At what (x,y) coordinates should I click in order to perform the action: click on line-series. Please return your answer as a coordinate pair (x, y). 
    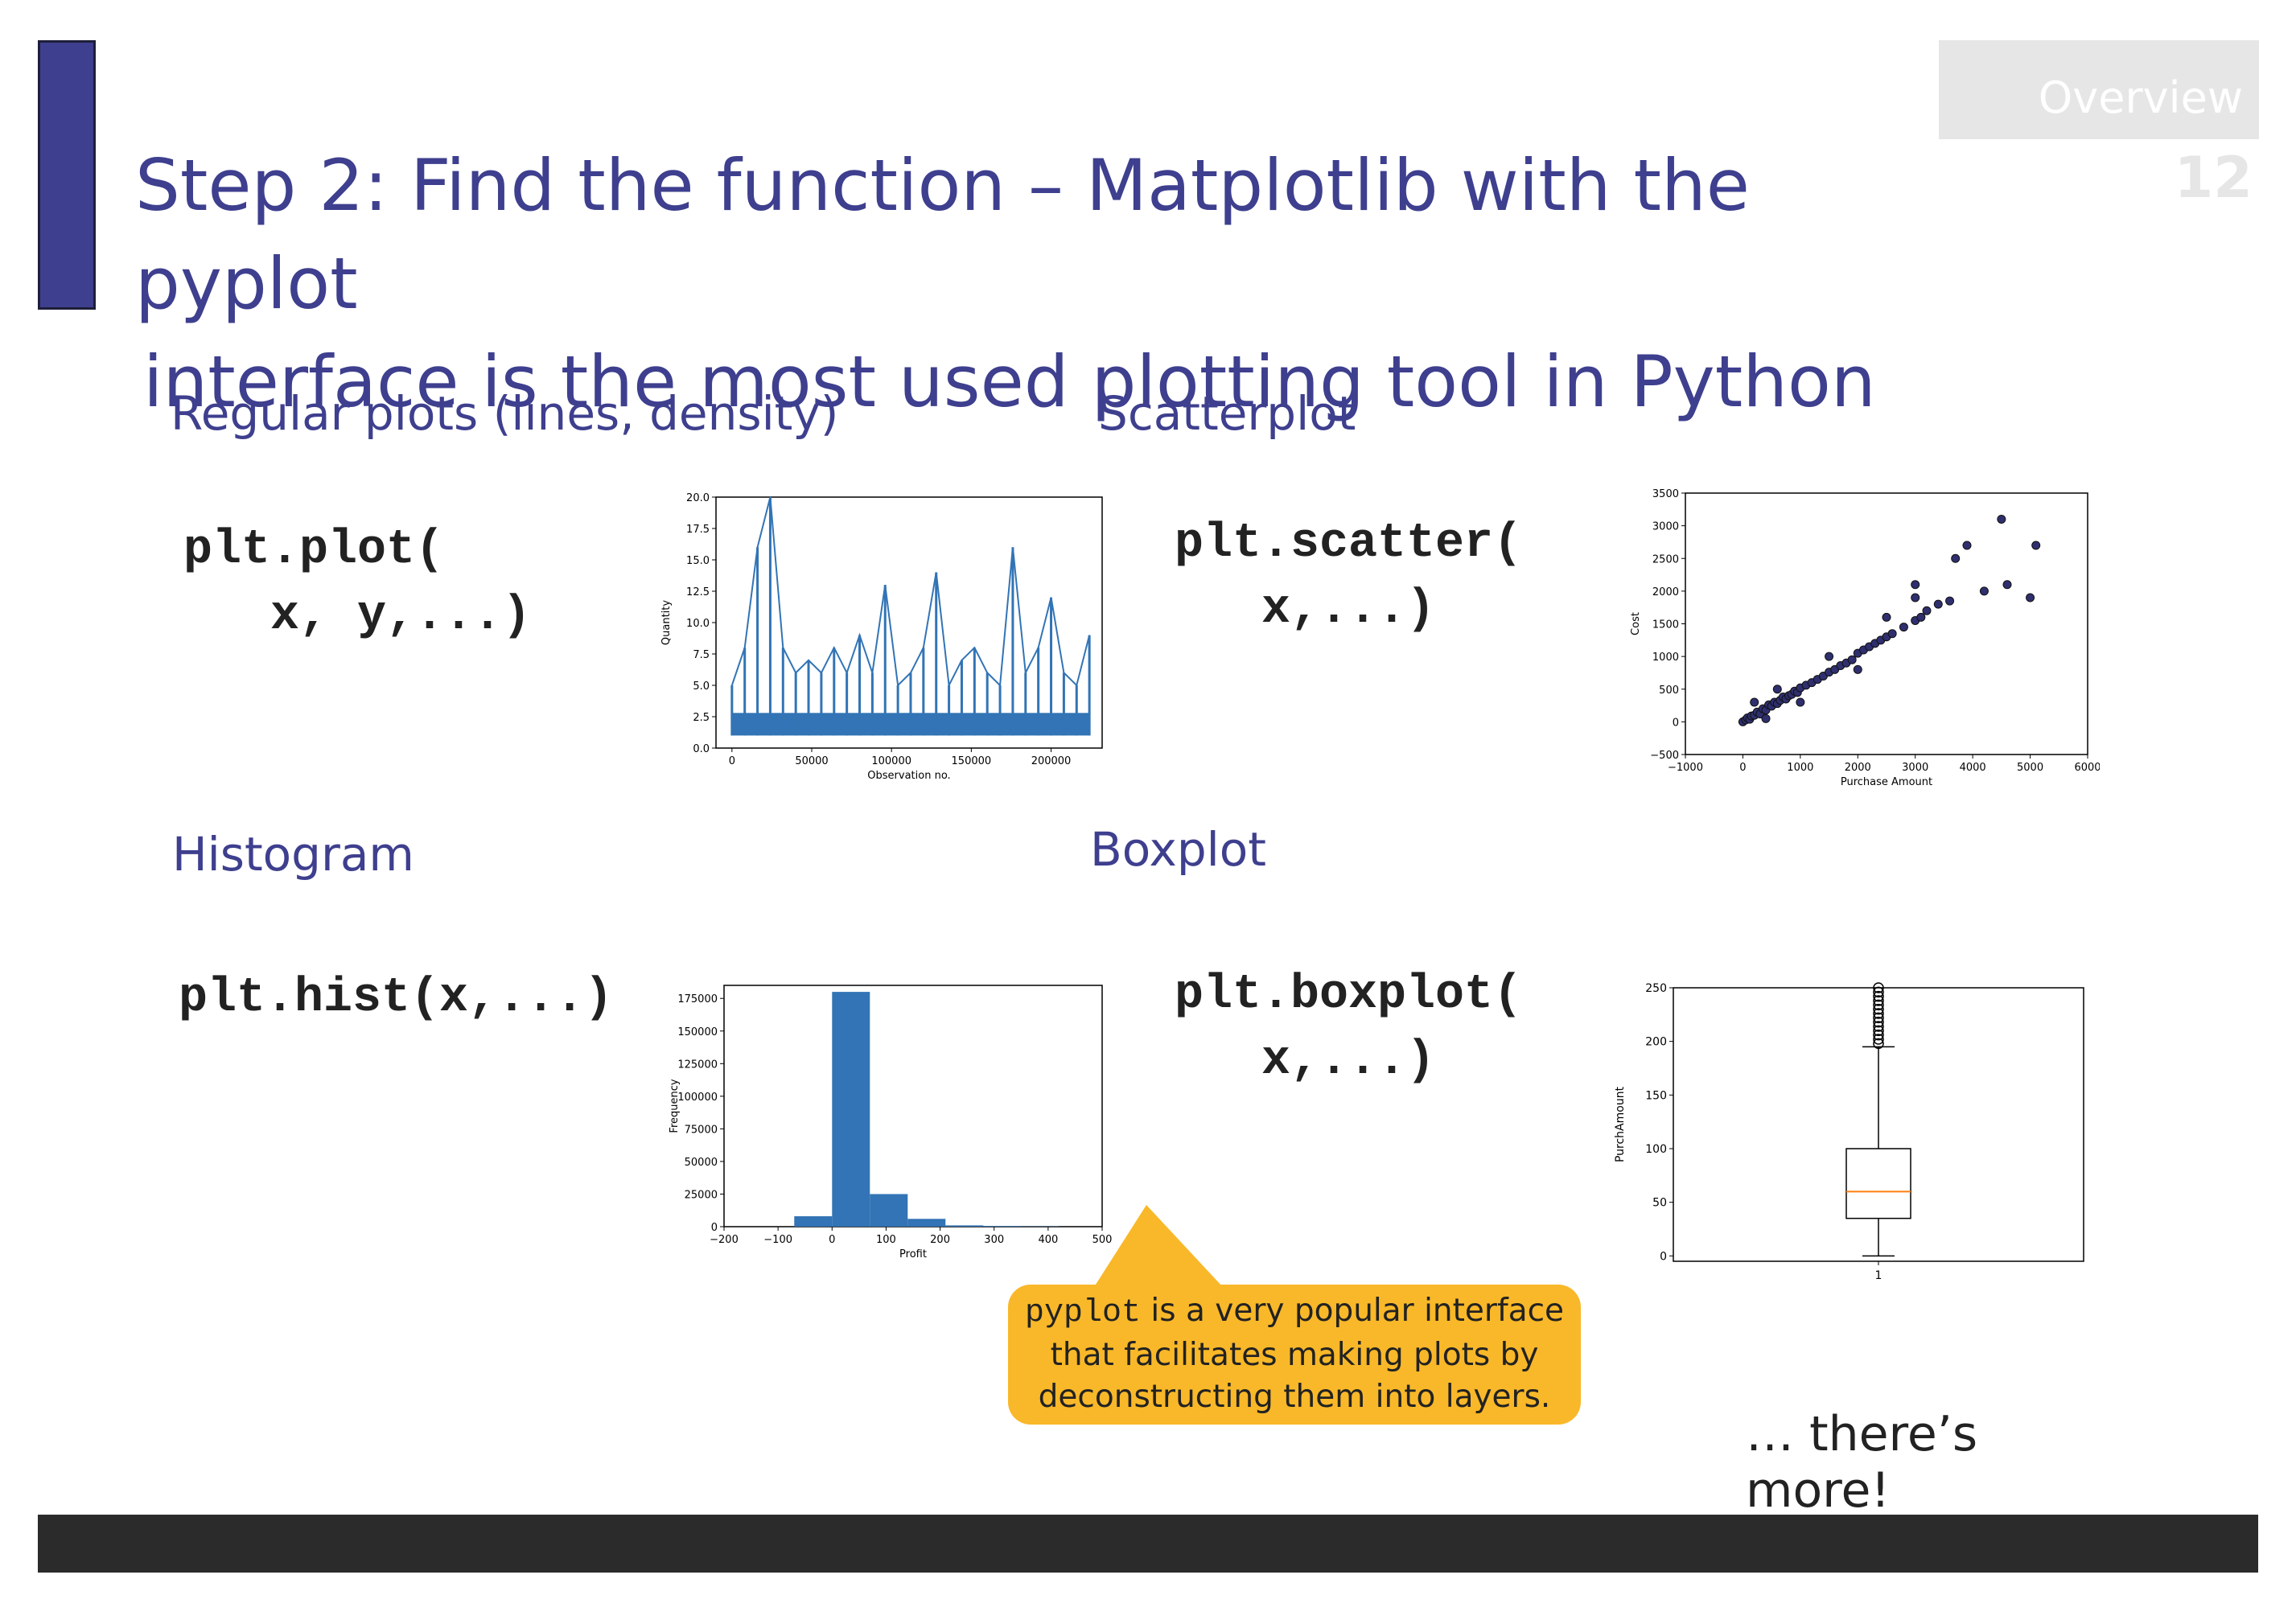
    Looking at the image, I should click on (910, 592).